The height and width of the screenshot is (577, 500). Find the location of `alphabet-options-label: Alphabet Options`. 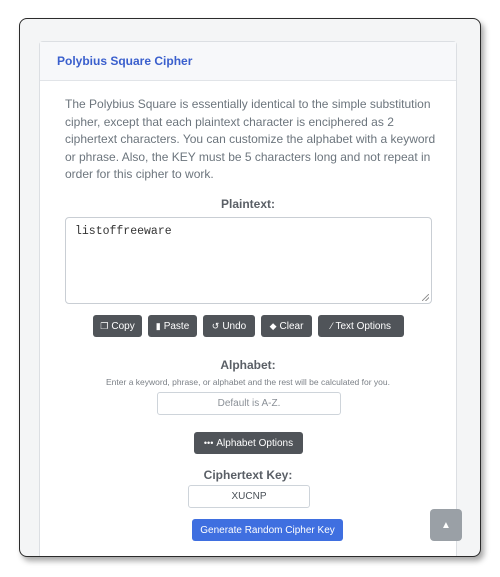

alphabet-options-label: Alphabet Options is located at coordinates (255, 443).